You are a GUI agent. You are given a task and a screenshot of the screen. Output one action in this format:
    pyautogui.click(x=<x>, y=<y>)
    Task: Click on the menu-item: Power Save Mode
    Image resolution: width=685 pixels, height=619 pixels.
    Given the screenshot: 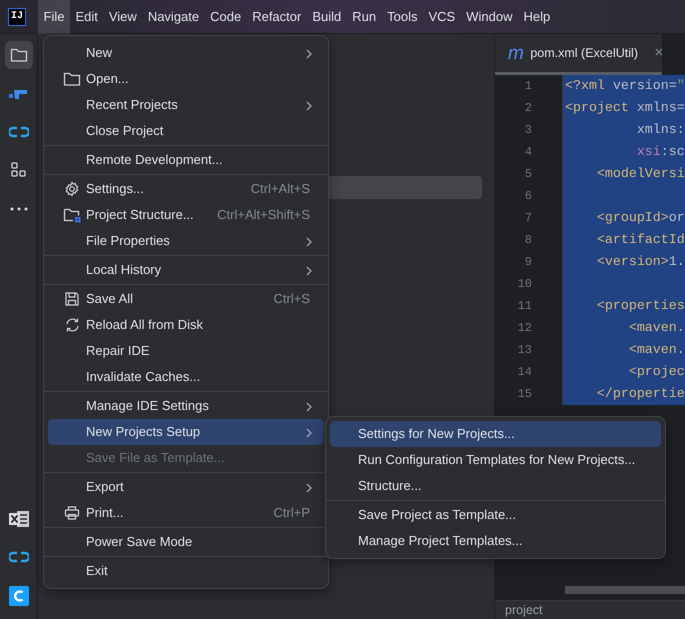 What is the action you would take?
    pyautogui.click(x=186, y=542)
    